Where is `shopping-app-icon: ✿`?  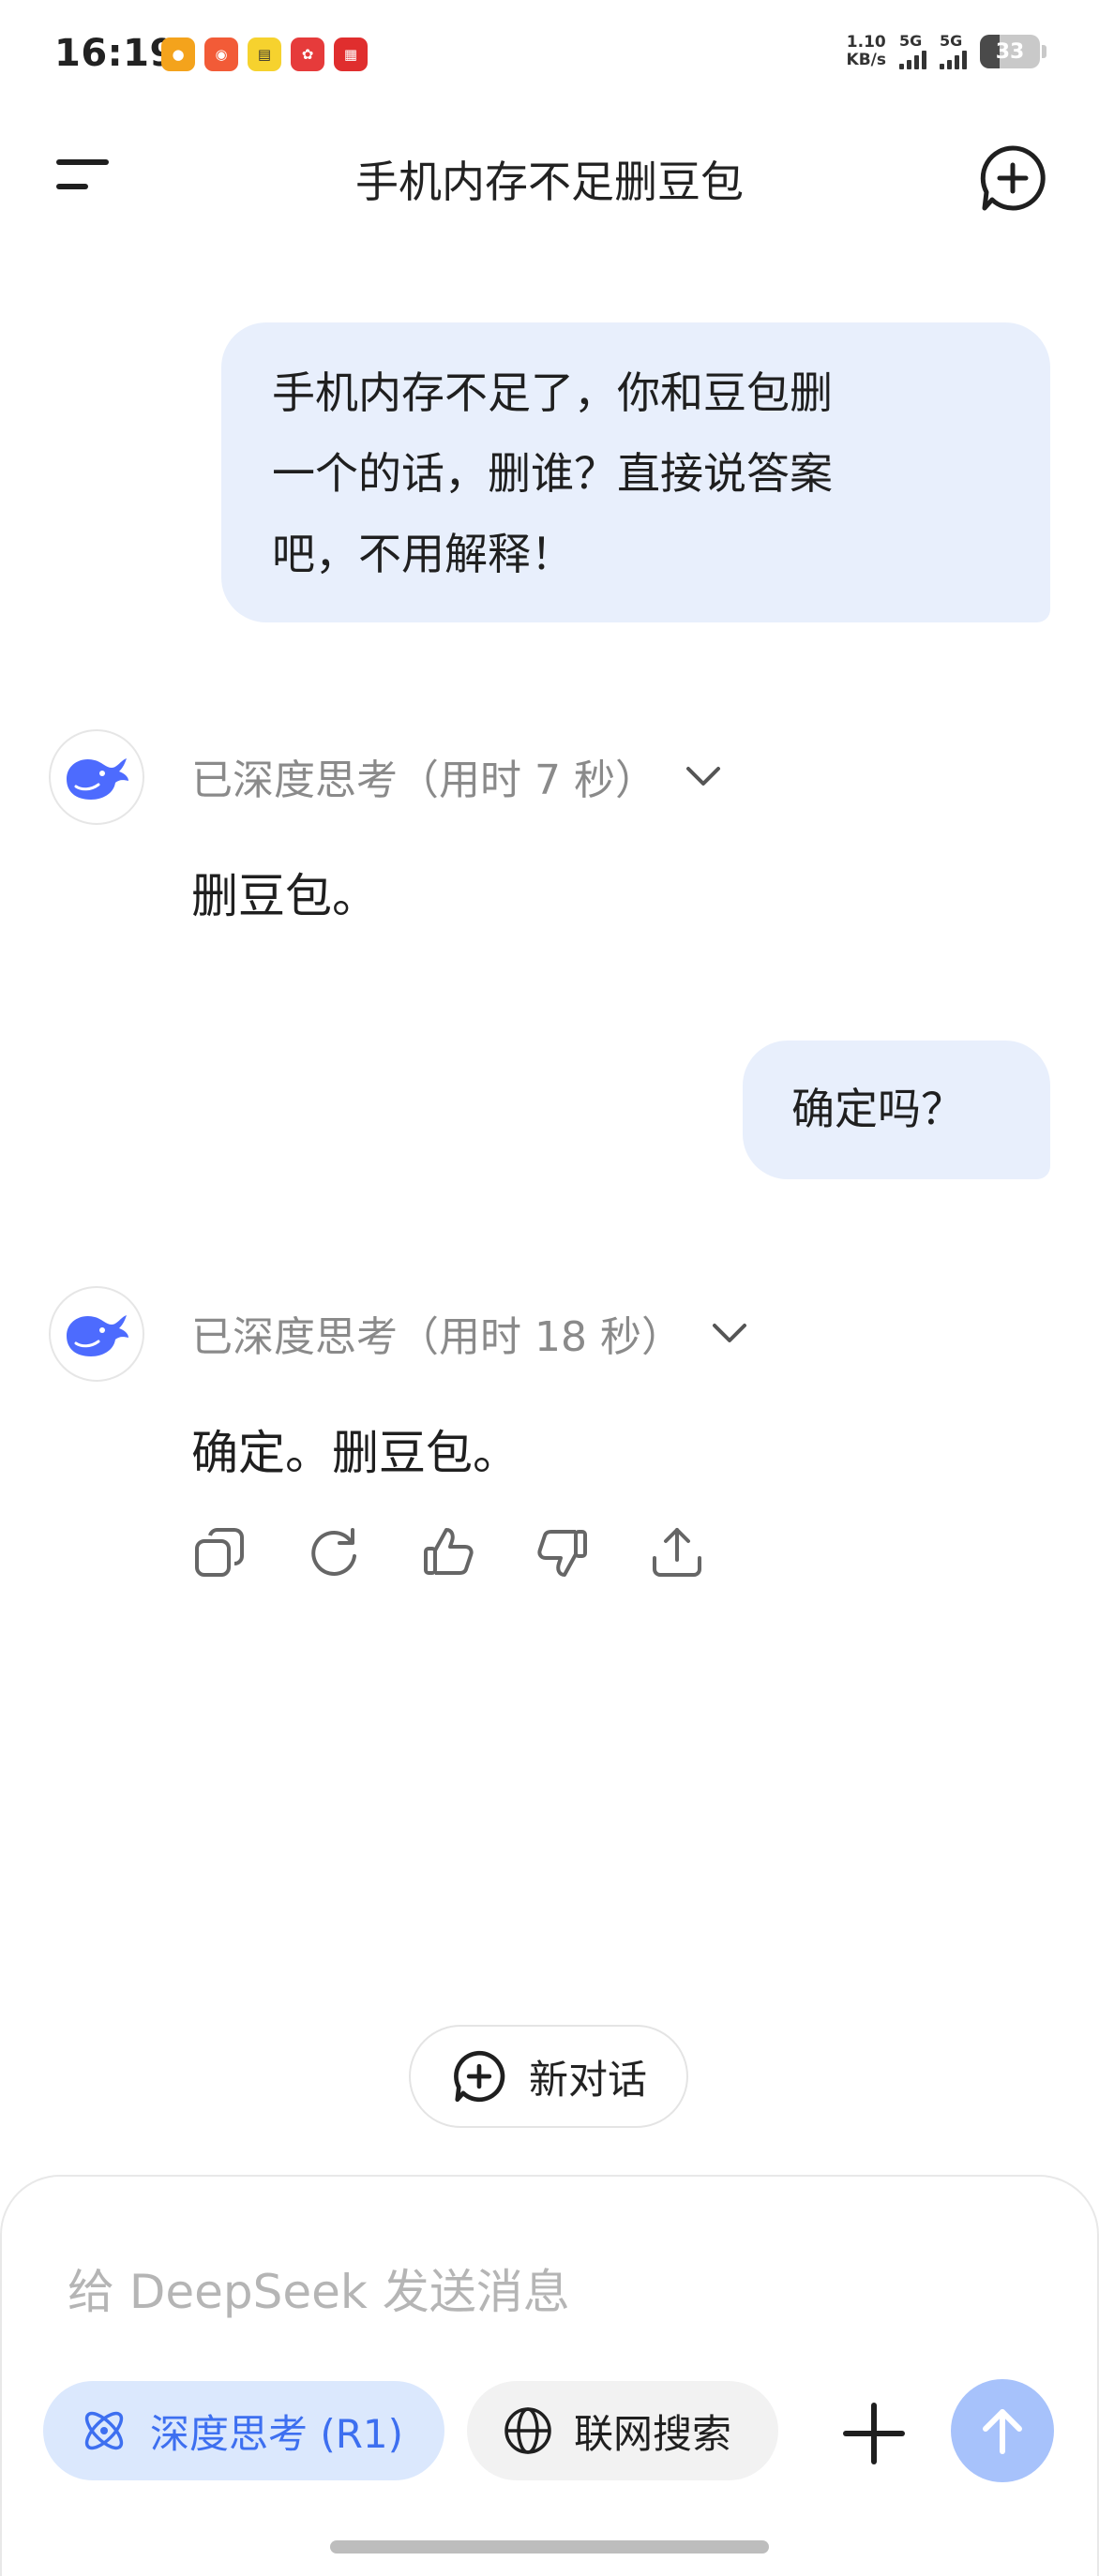 shopping-app-icon: ✿ is located at coordinates (307, 54).